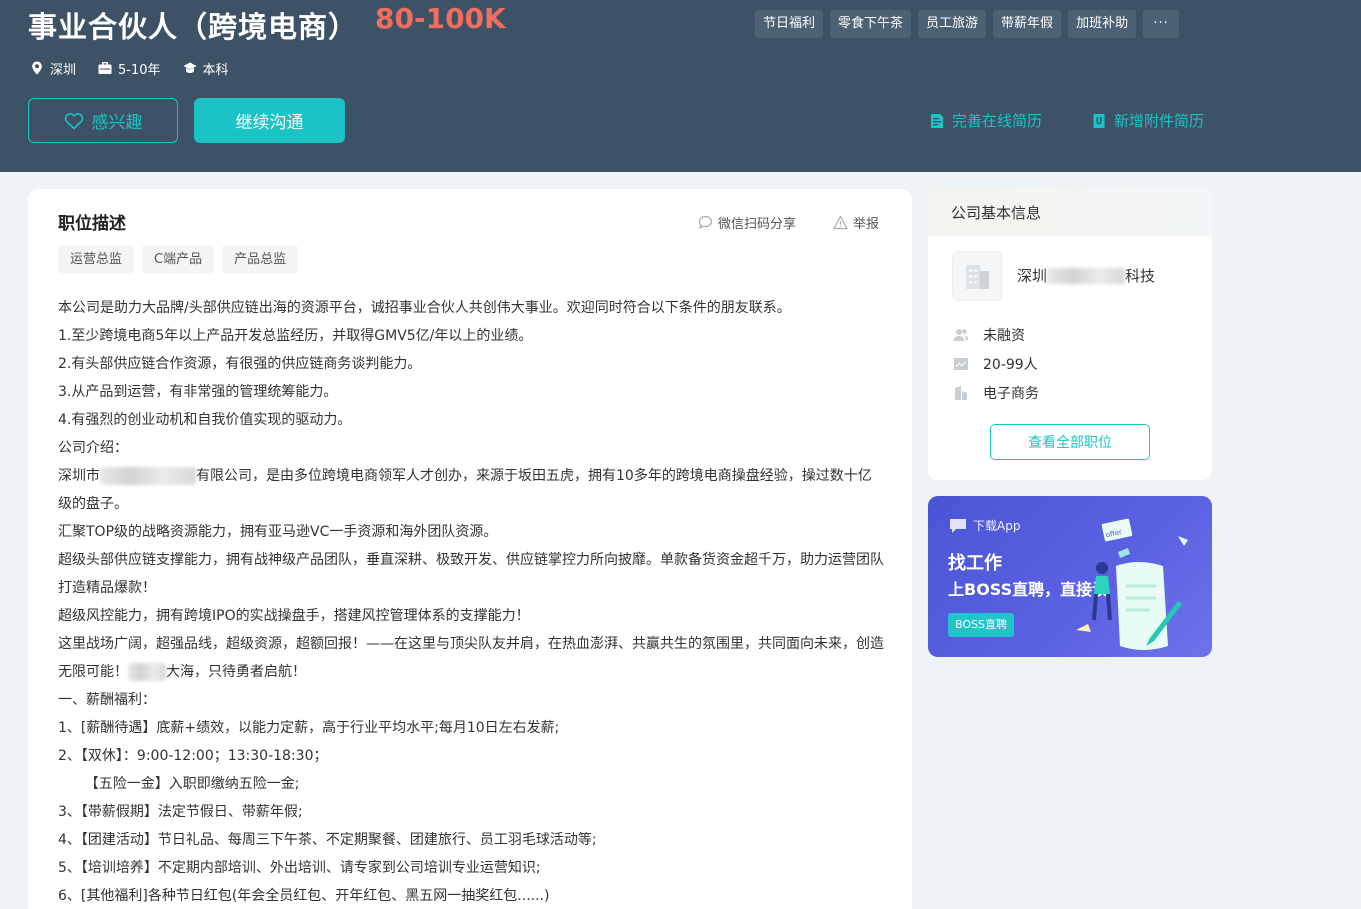 The height and width of the screenshot is (909, 1361). What do you see at coordinates (260, 259) in the screenshot?
I see `skill-tag: 产品总监` at bounding box center [260, 259].